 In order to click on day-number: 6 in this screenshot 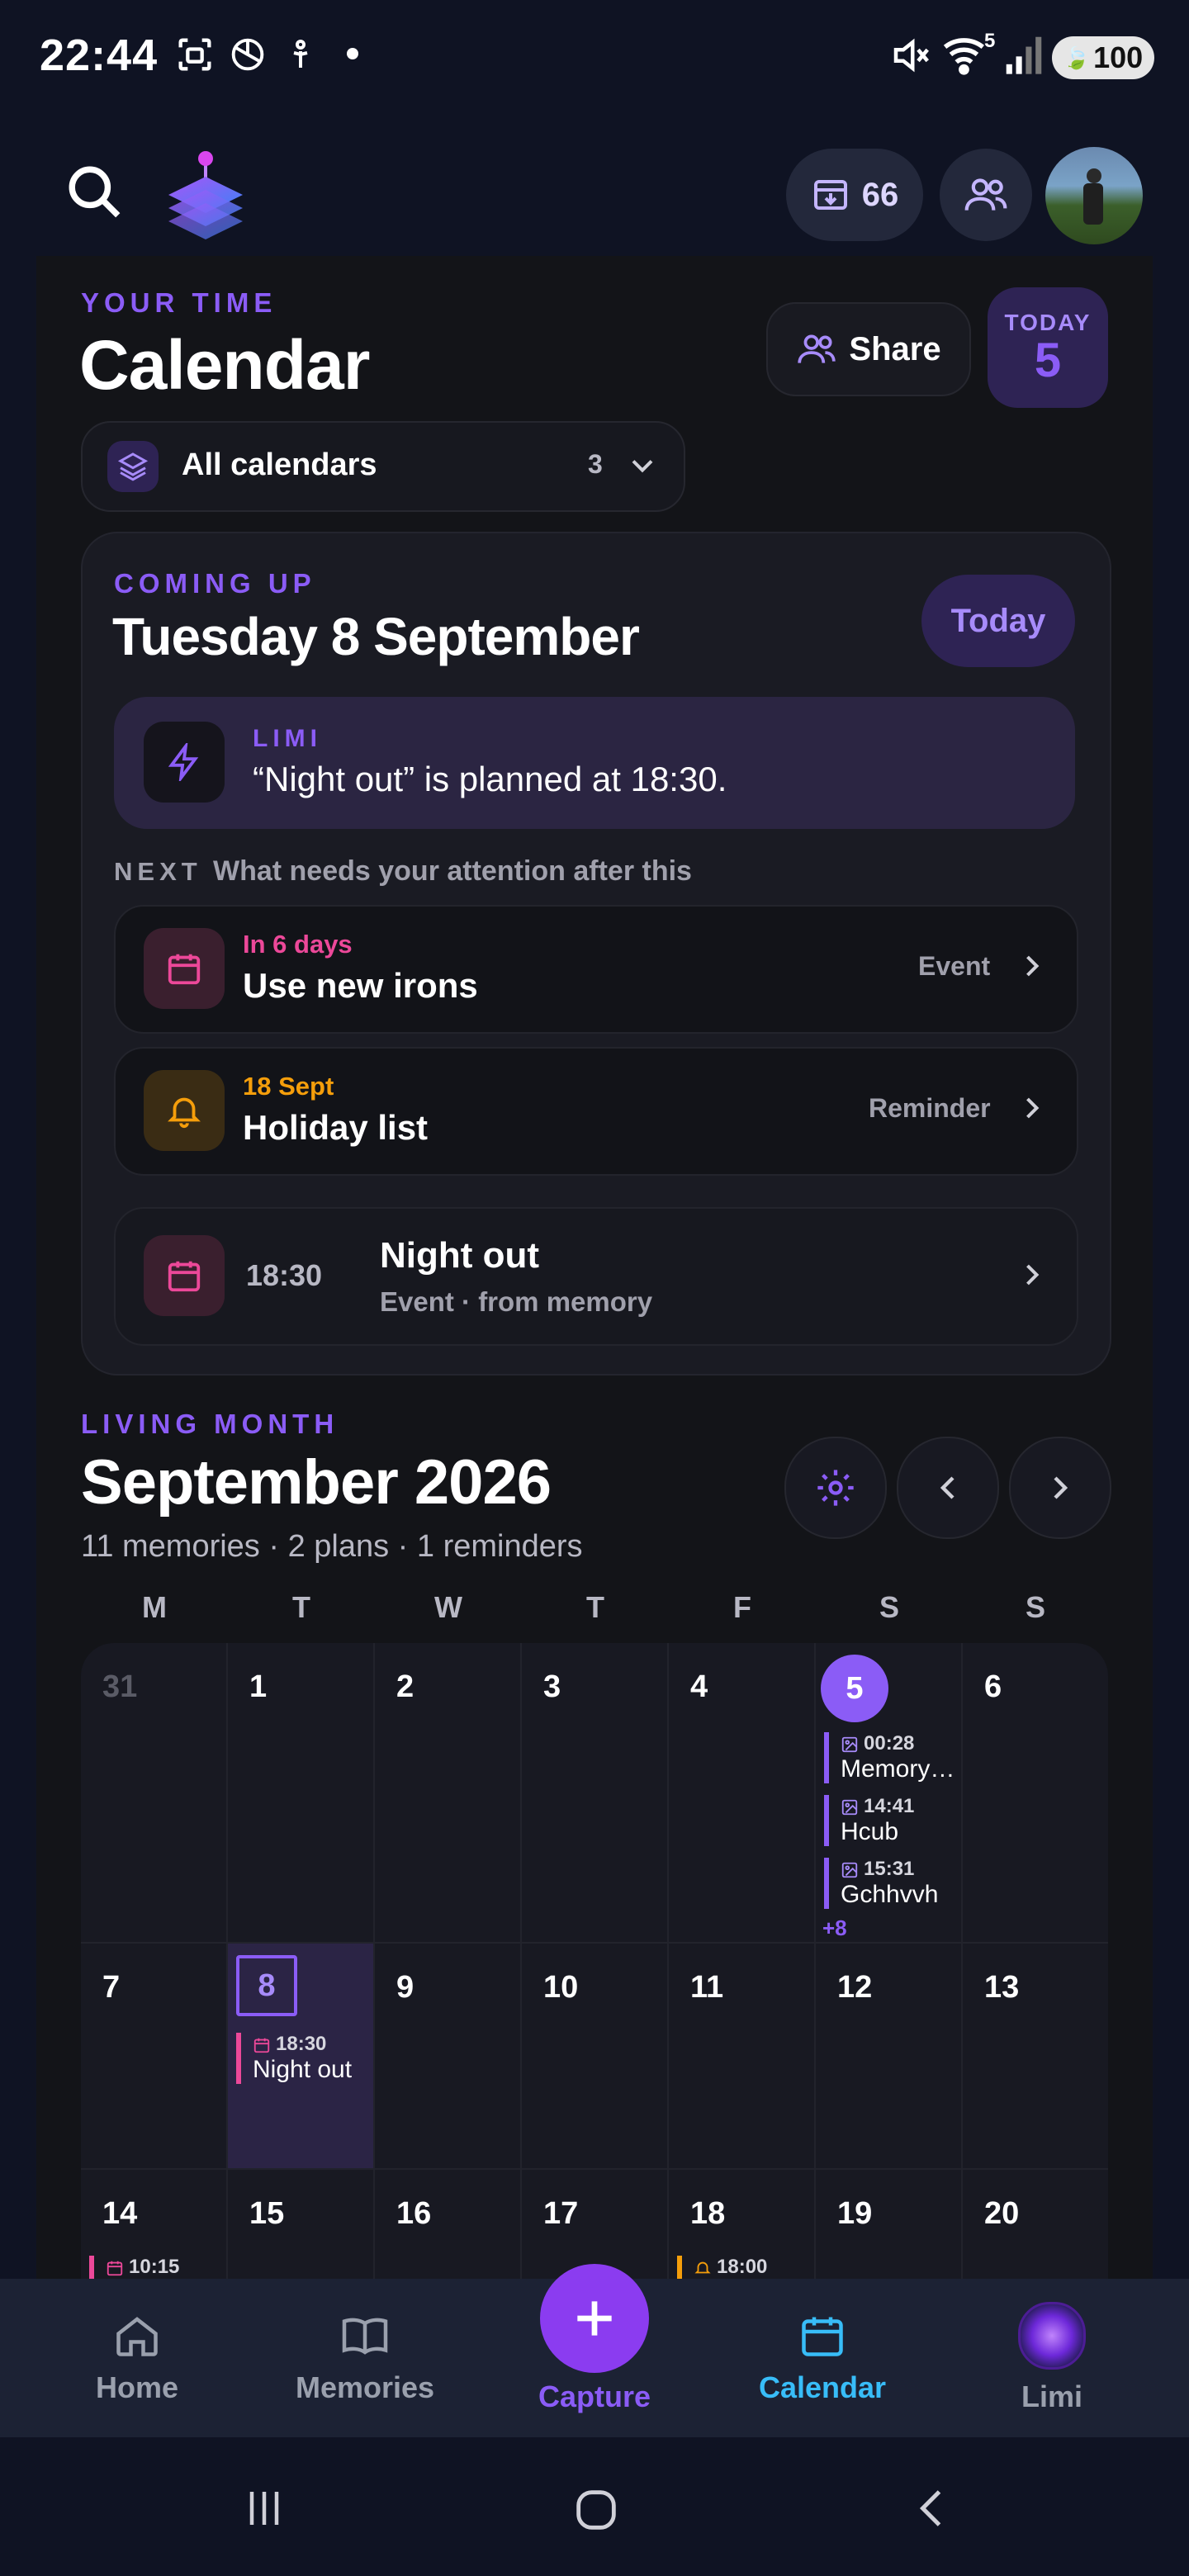, I will do `click(993, 1686)`.